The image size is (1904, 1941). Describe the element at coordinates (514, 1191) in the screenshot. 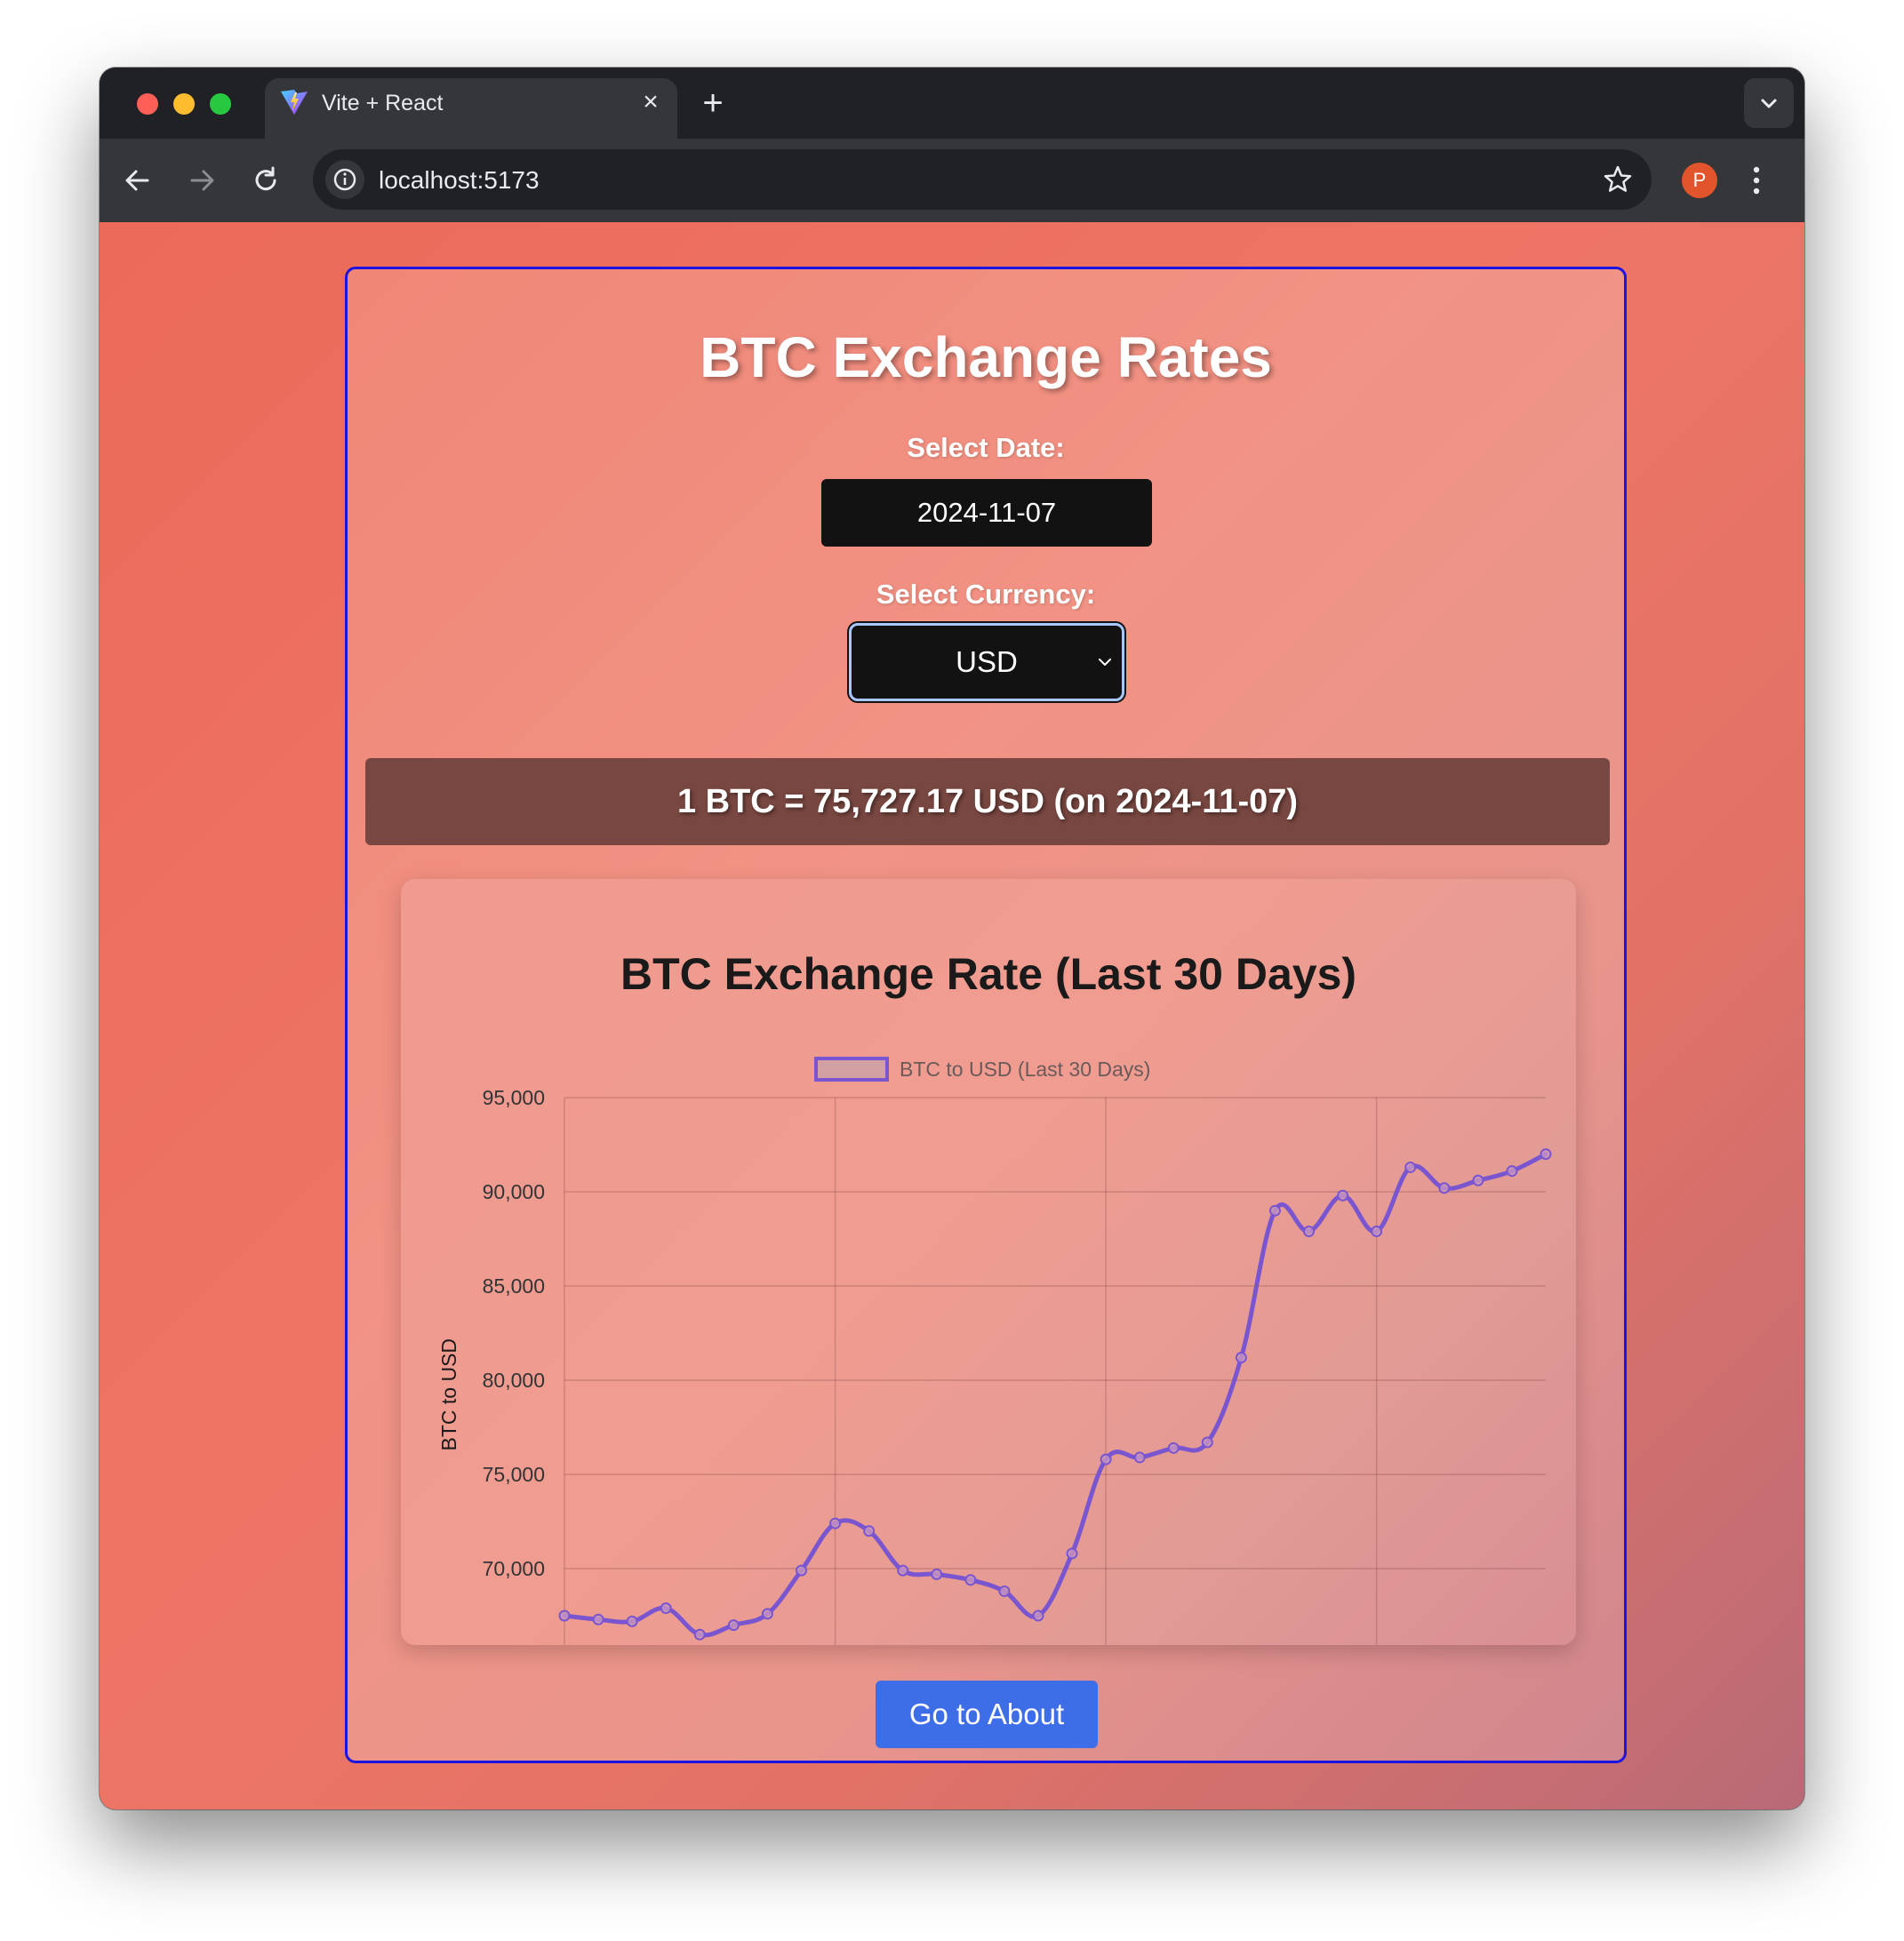

I see `y-tick-label: 90,000` at that location.